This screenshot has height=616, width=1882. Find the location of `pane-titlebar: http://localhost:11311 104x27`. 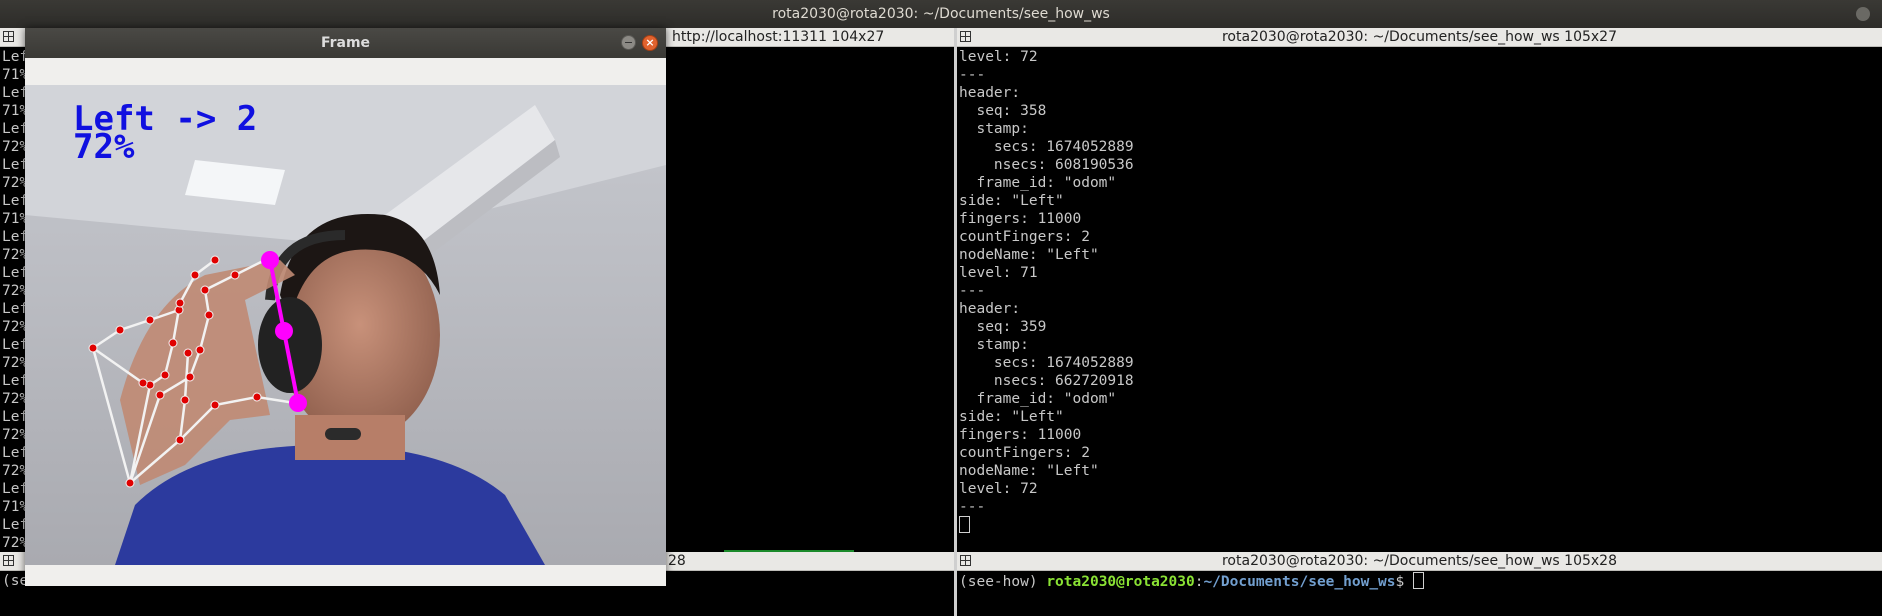

pane-titlebar: http://localhost:11311 104x27 is located at coordinates (809, 37).